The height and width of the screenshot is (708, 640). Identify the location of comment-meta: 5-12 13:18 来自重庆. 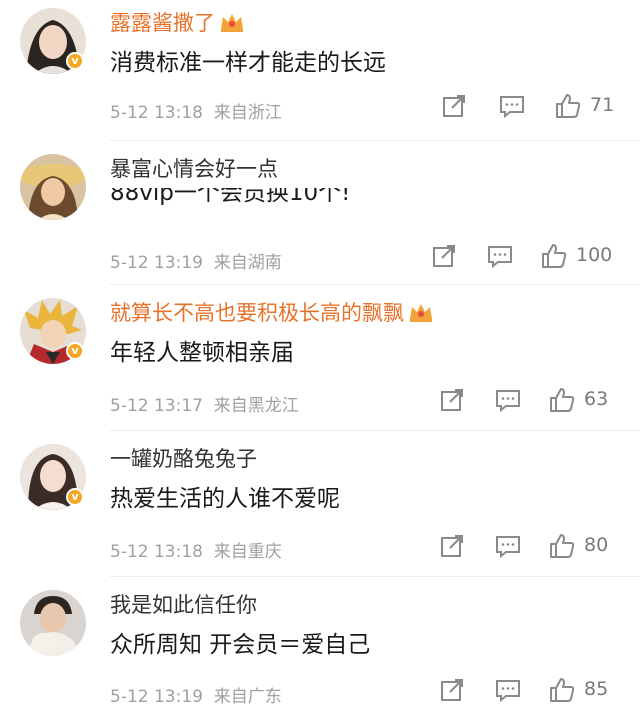
(196, 552).